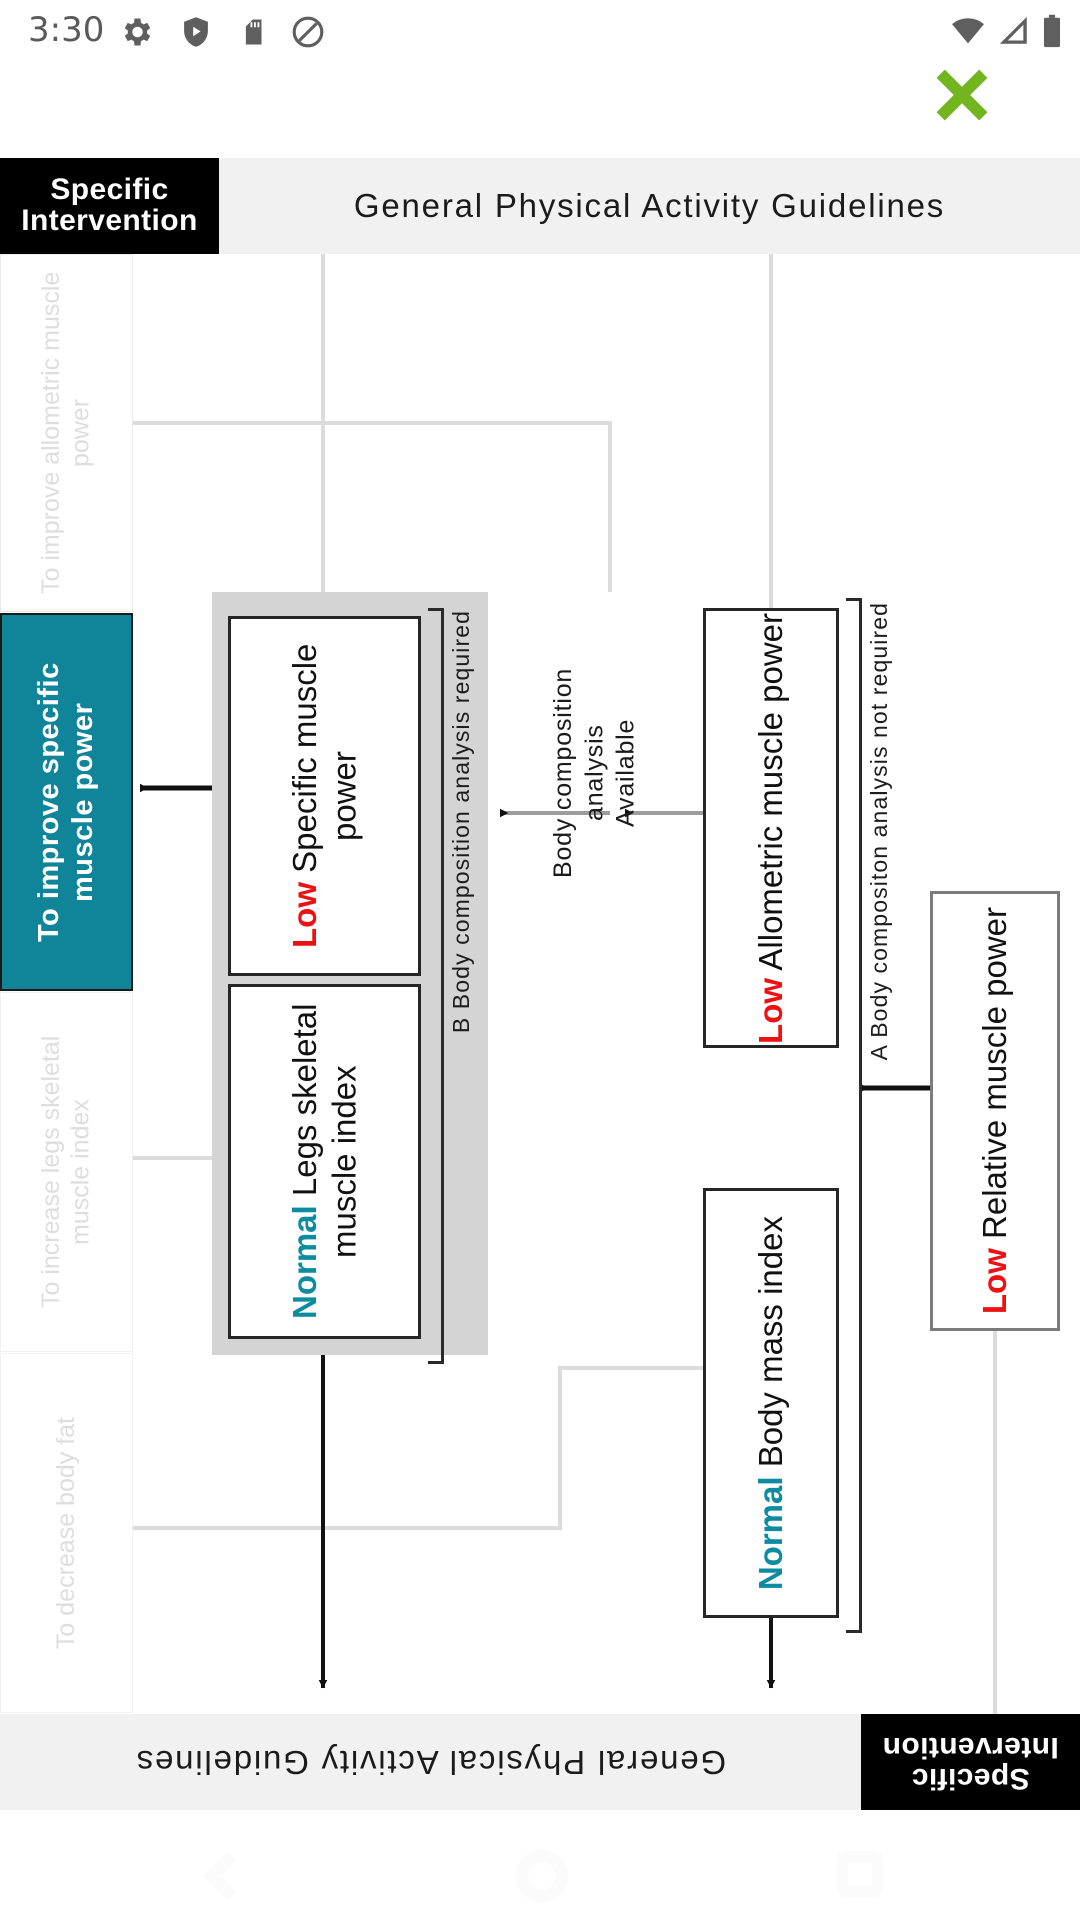 This screenshot has height=1920, width=1080. I want to click on status-clock: 3:30, so click(66, 30).